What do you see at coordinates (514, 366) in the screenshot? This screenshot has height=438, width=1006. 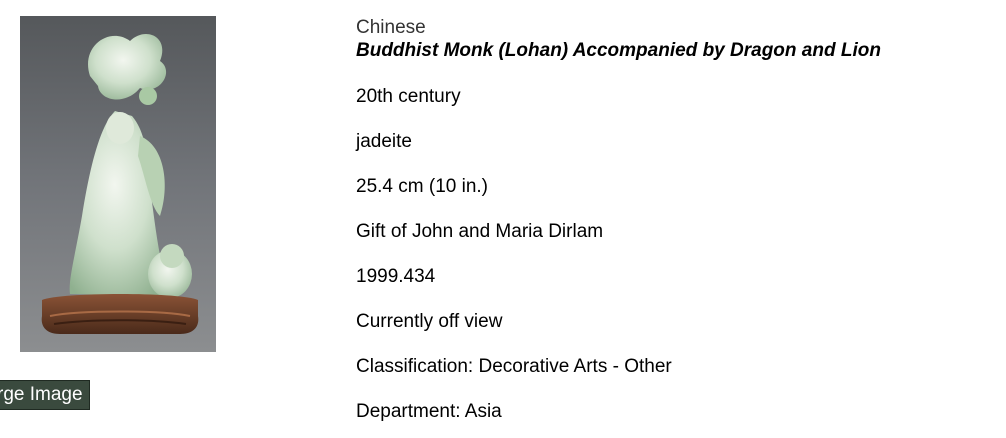 I see `artwork-classification: Classification: Decorative Arts - Other` at bounding box center [514, 366].